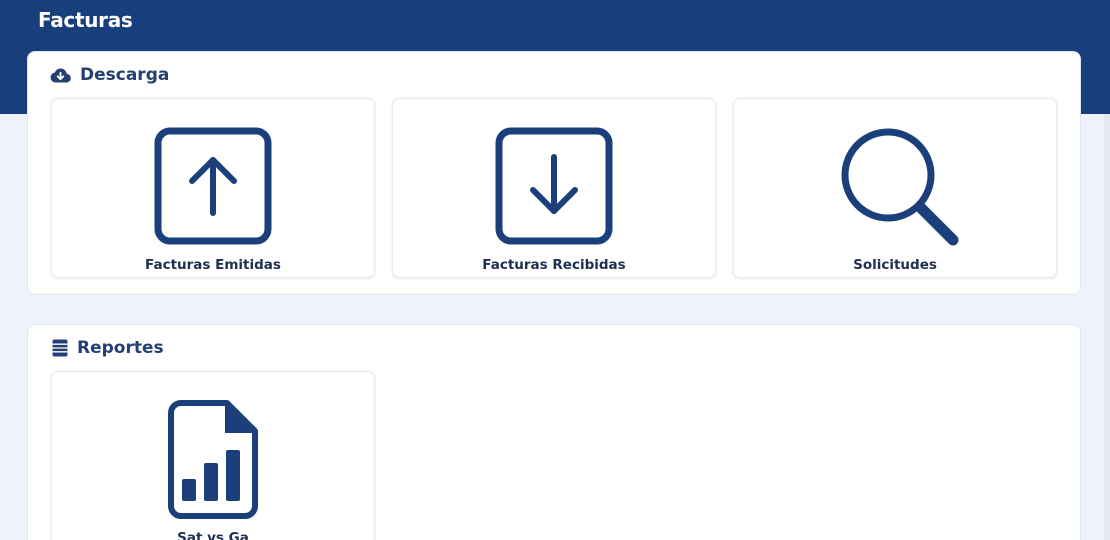 Image resolution: width=1110 pixels, height=540 pixels. I want to click on card-sat-vs-ga: Sat vs Ga, so click(213, 455).